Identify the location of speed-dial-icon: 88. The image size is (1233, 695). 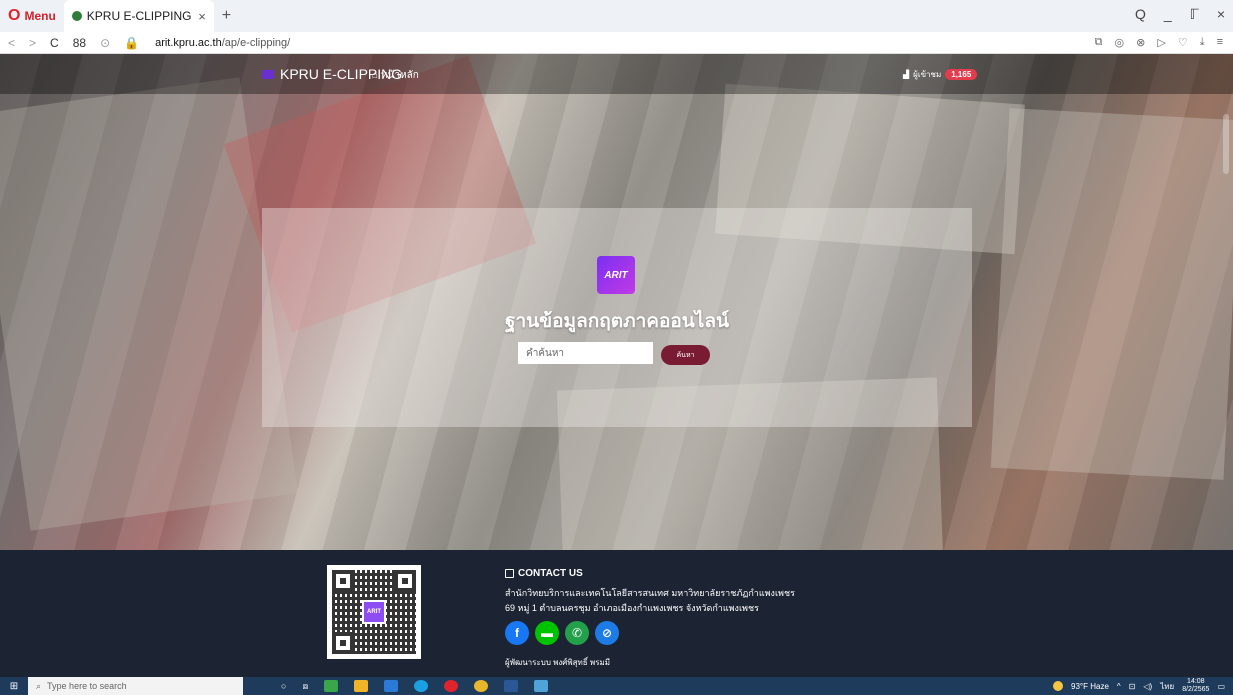
(79, 43).